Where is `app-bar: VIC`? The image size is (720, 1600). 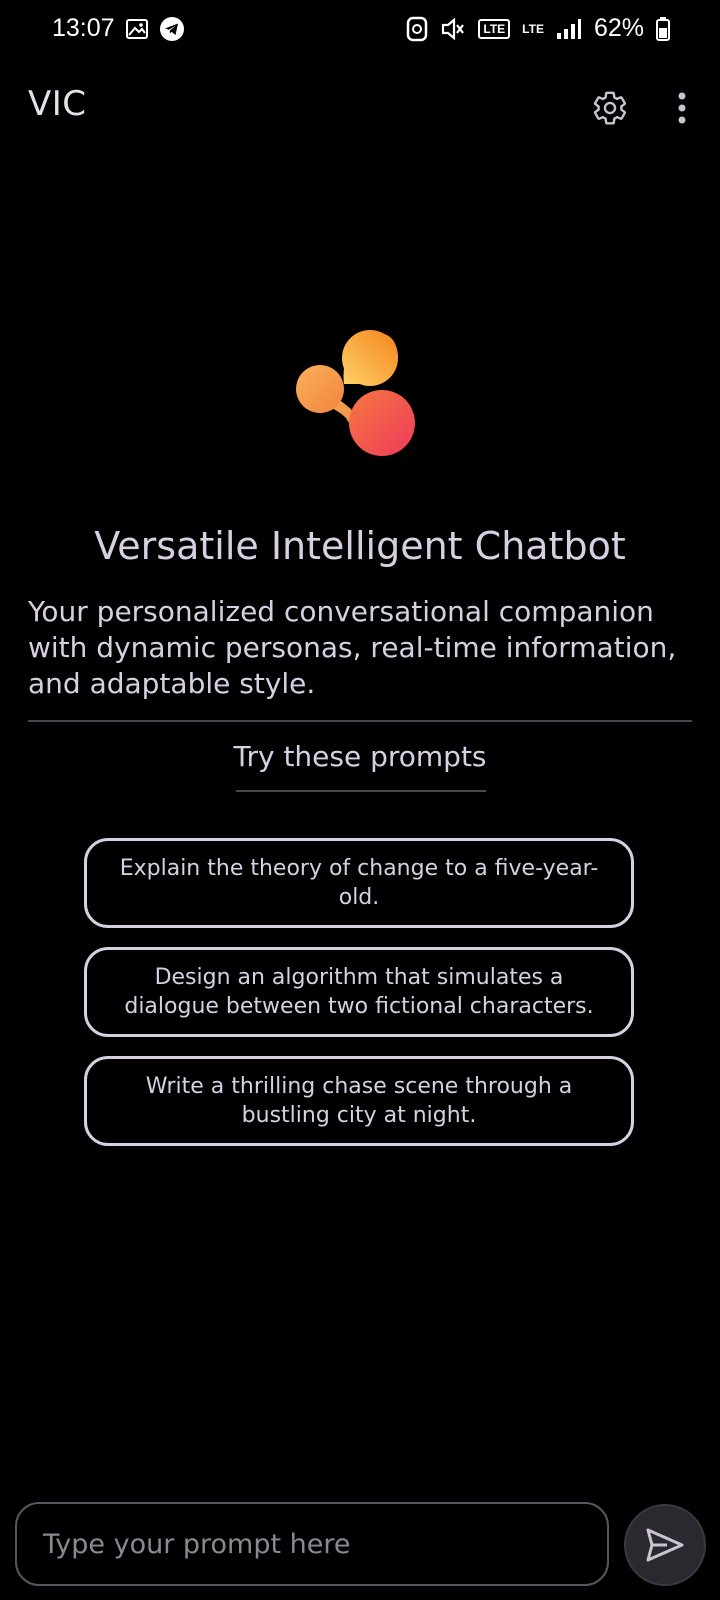 app-bar: VIC is located at coordinates (360, 107).